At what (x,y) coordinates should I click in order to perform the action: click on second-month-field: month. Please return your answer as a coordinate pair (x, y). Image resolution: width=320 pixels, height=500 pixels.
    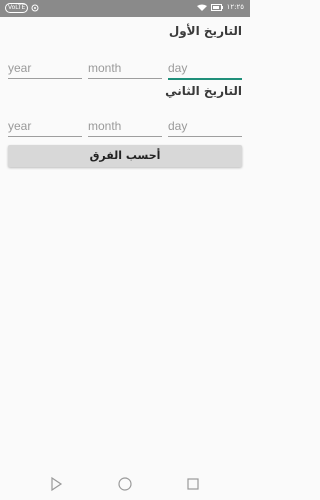
    Looking at the image, I should click on (125, 126).